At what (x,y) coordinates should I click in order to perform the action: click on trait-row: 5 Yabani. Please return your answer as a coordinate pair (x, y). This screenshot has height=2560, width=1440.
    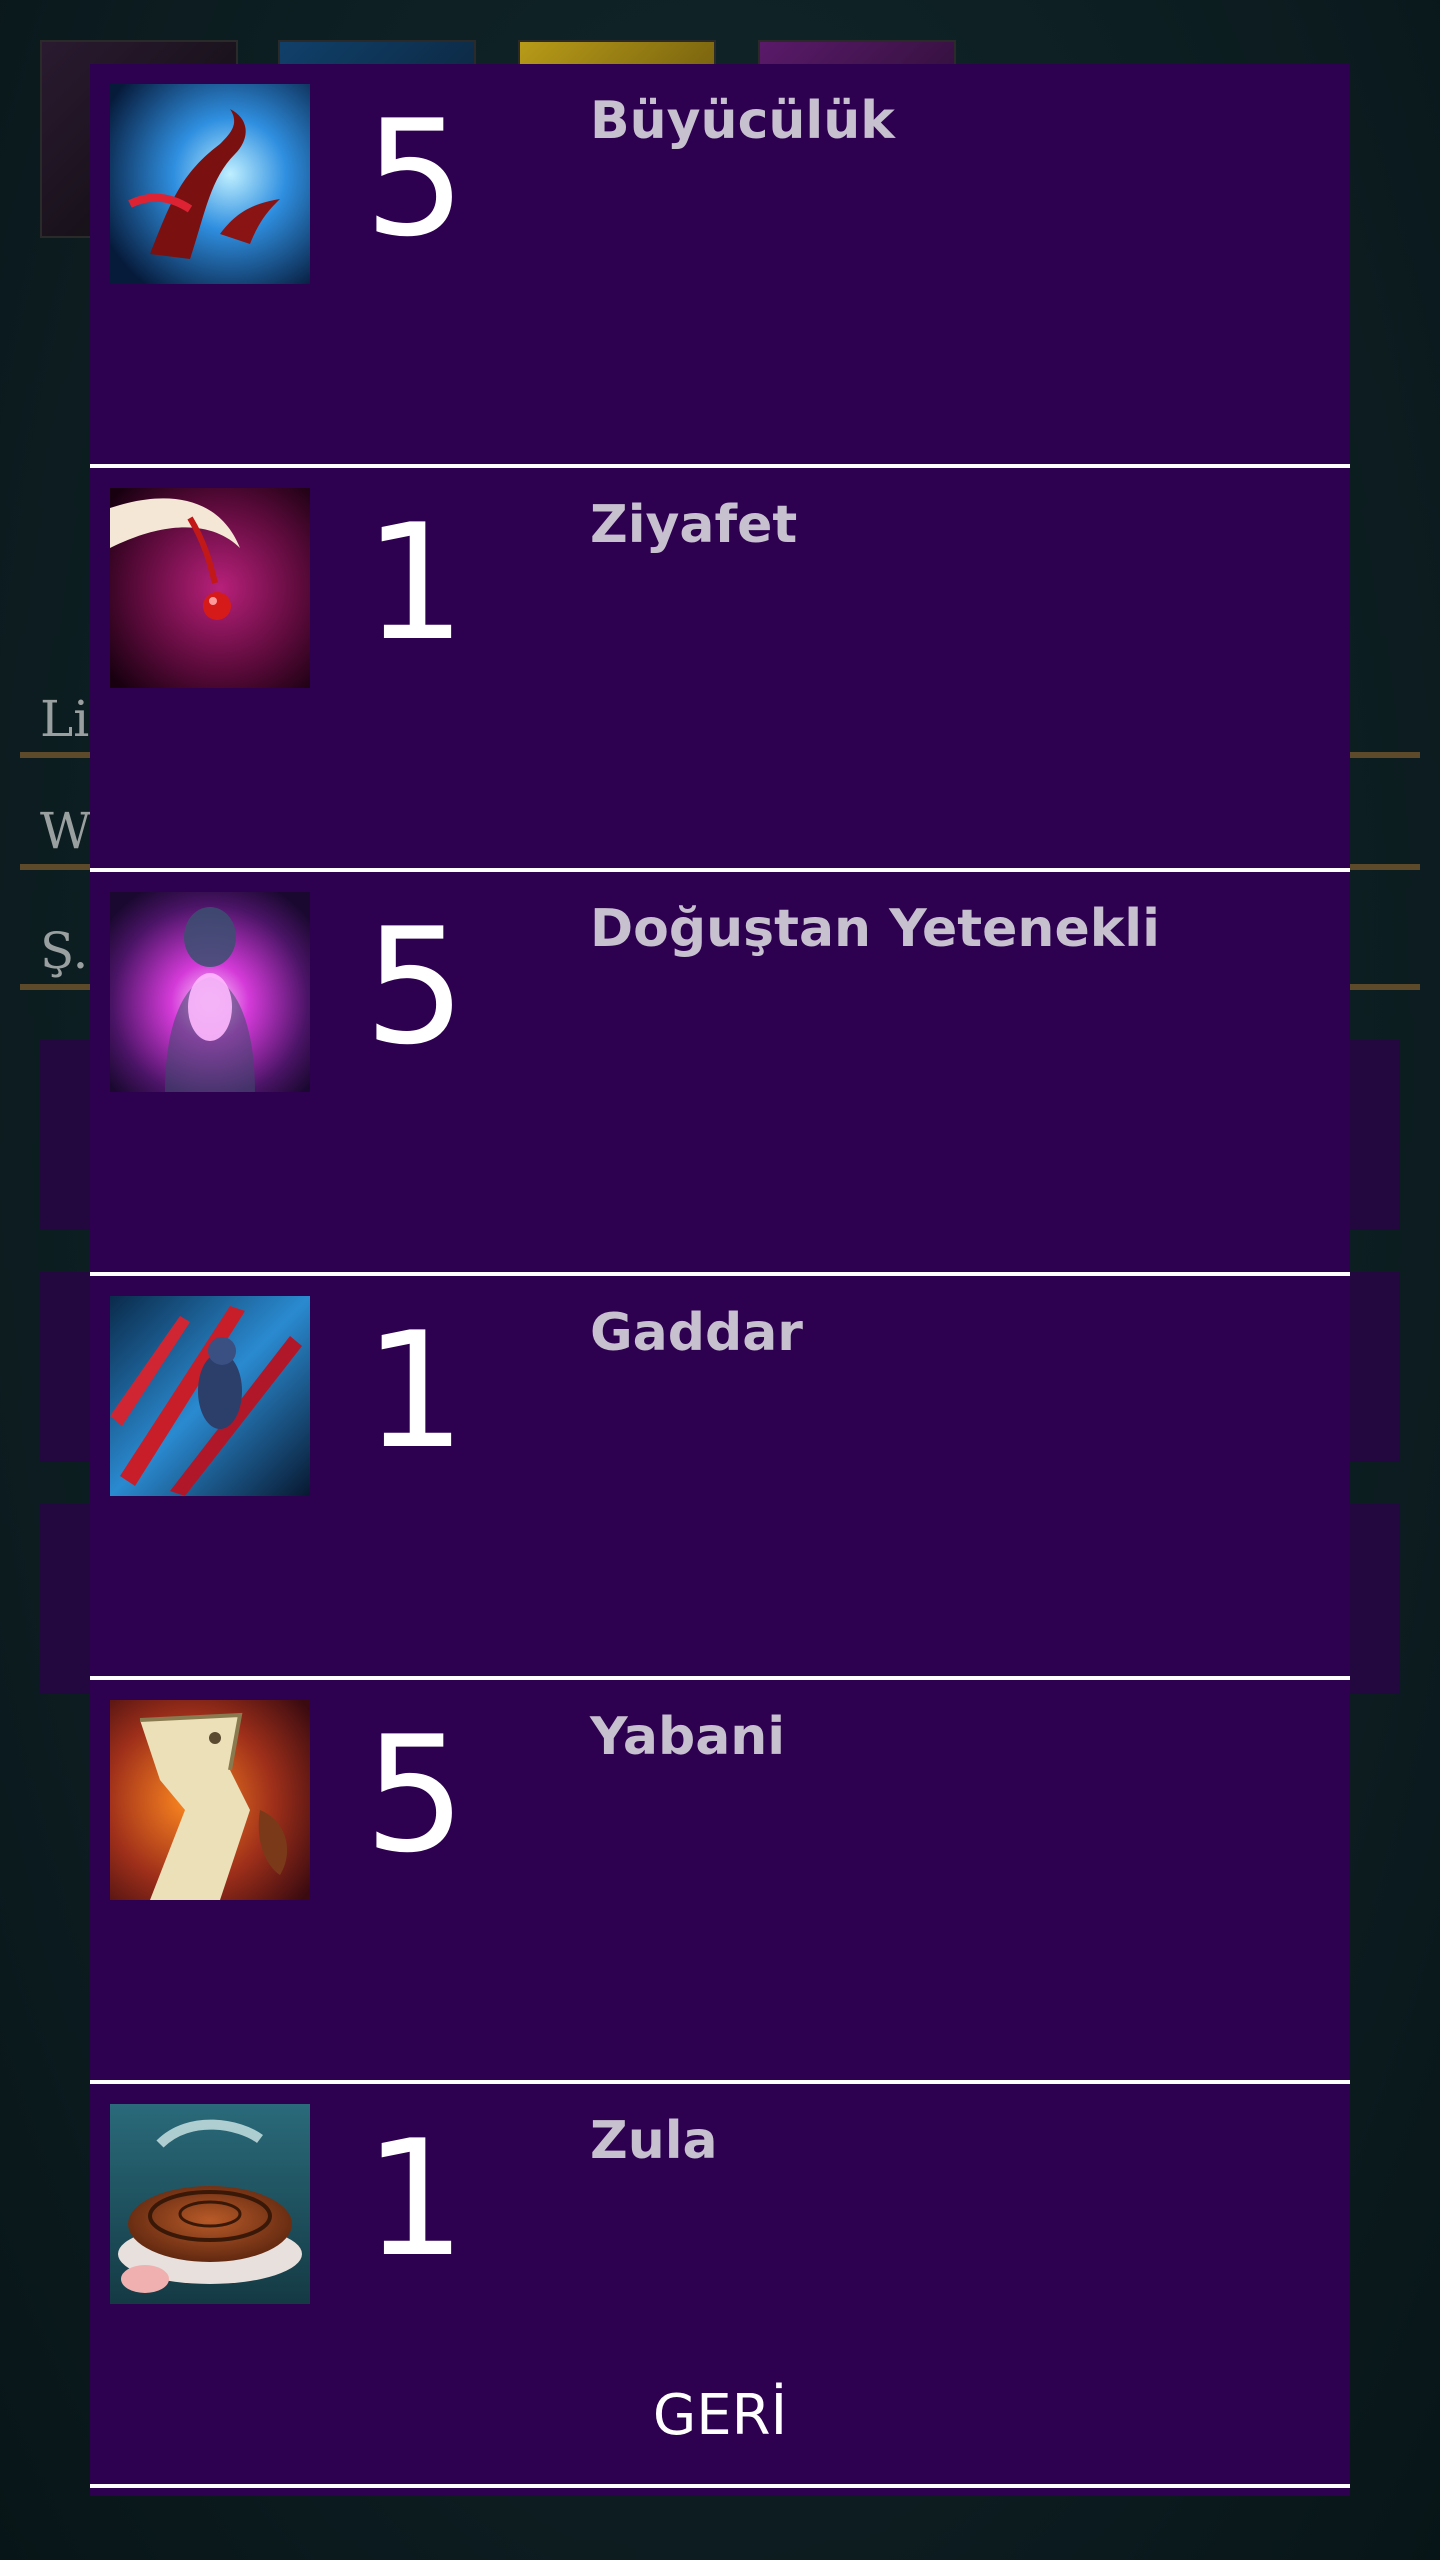
    Looking at the image, I should click on (720, 1882).